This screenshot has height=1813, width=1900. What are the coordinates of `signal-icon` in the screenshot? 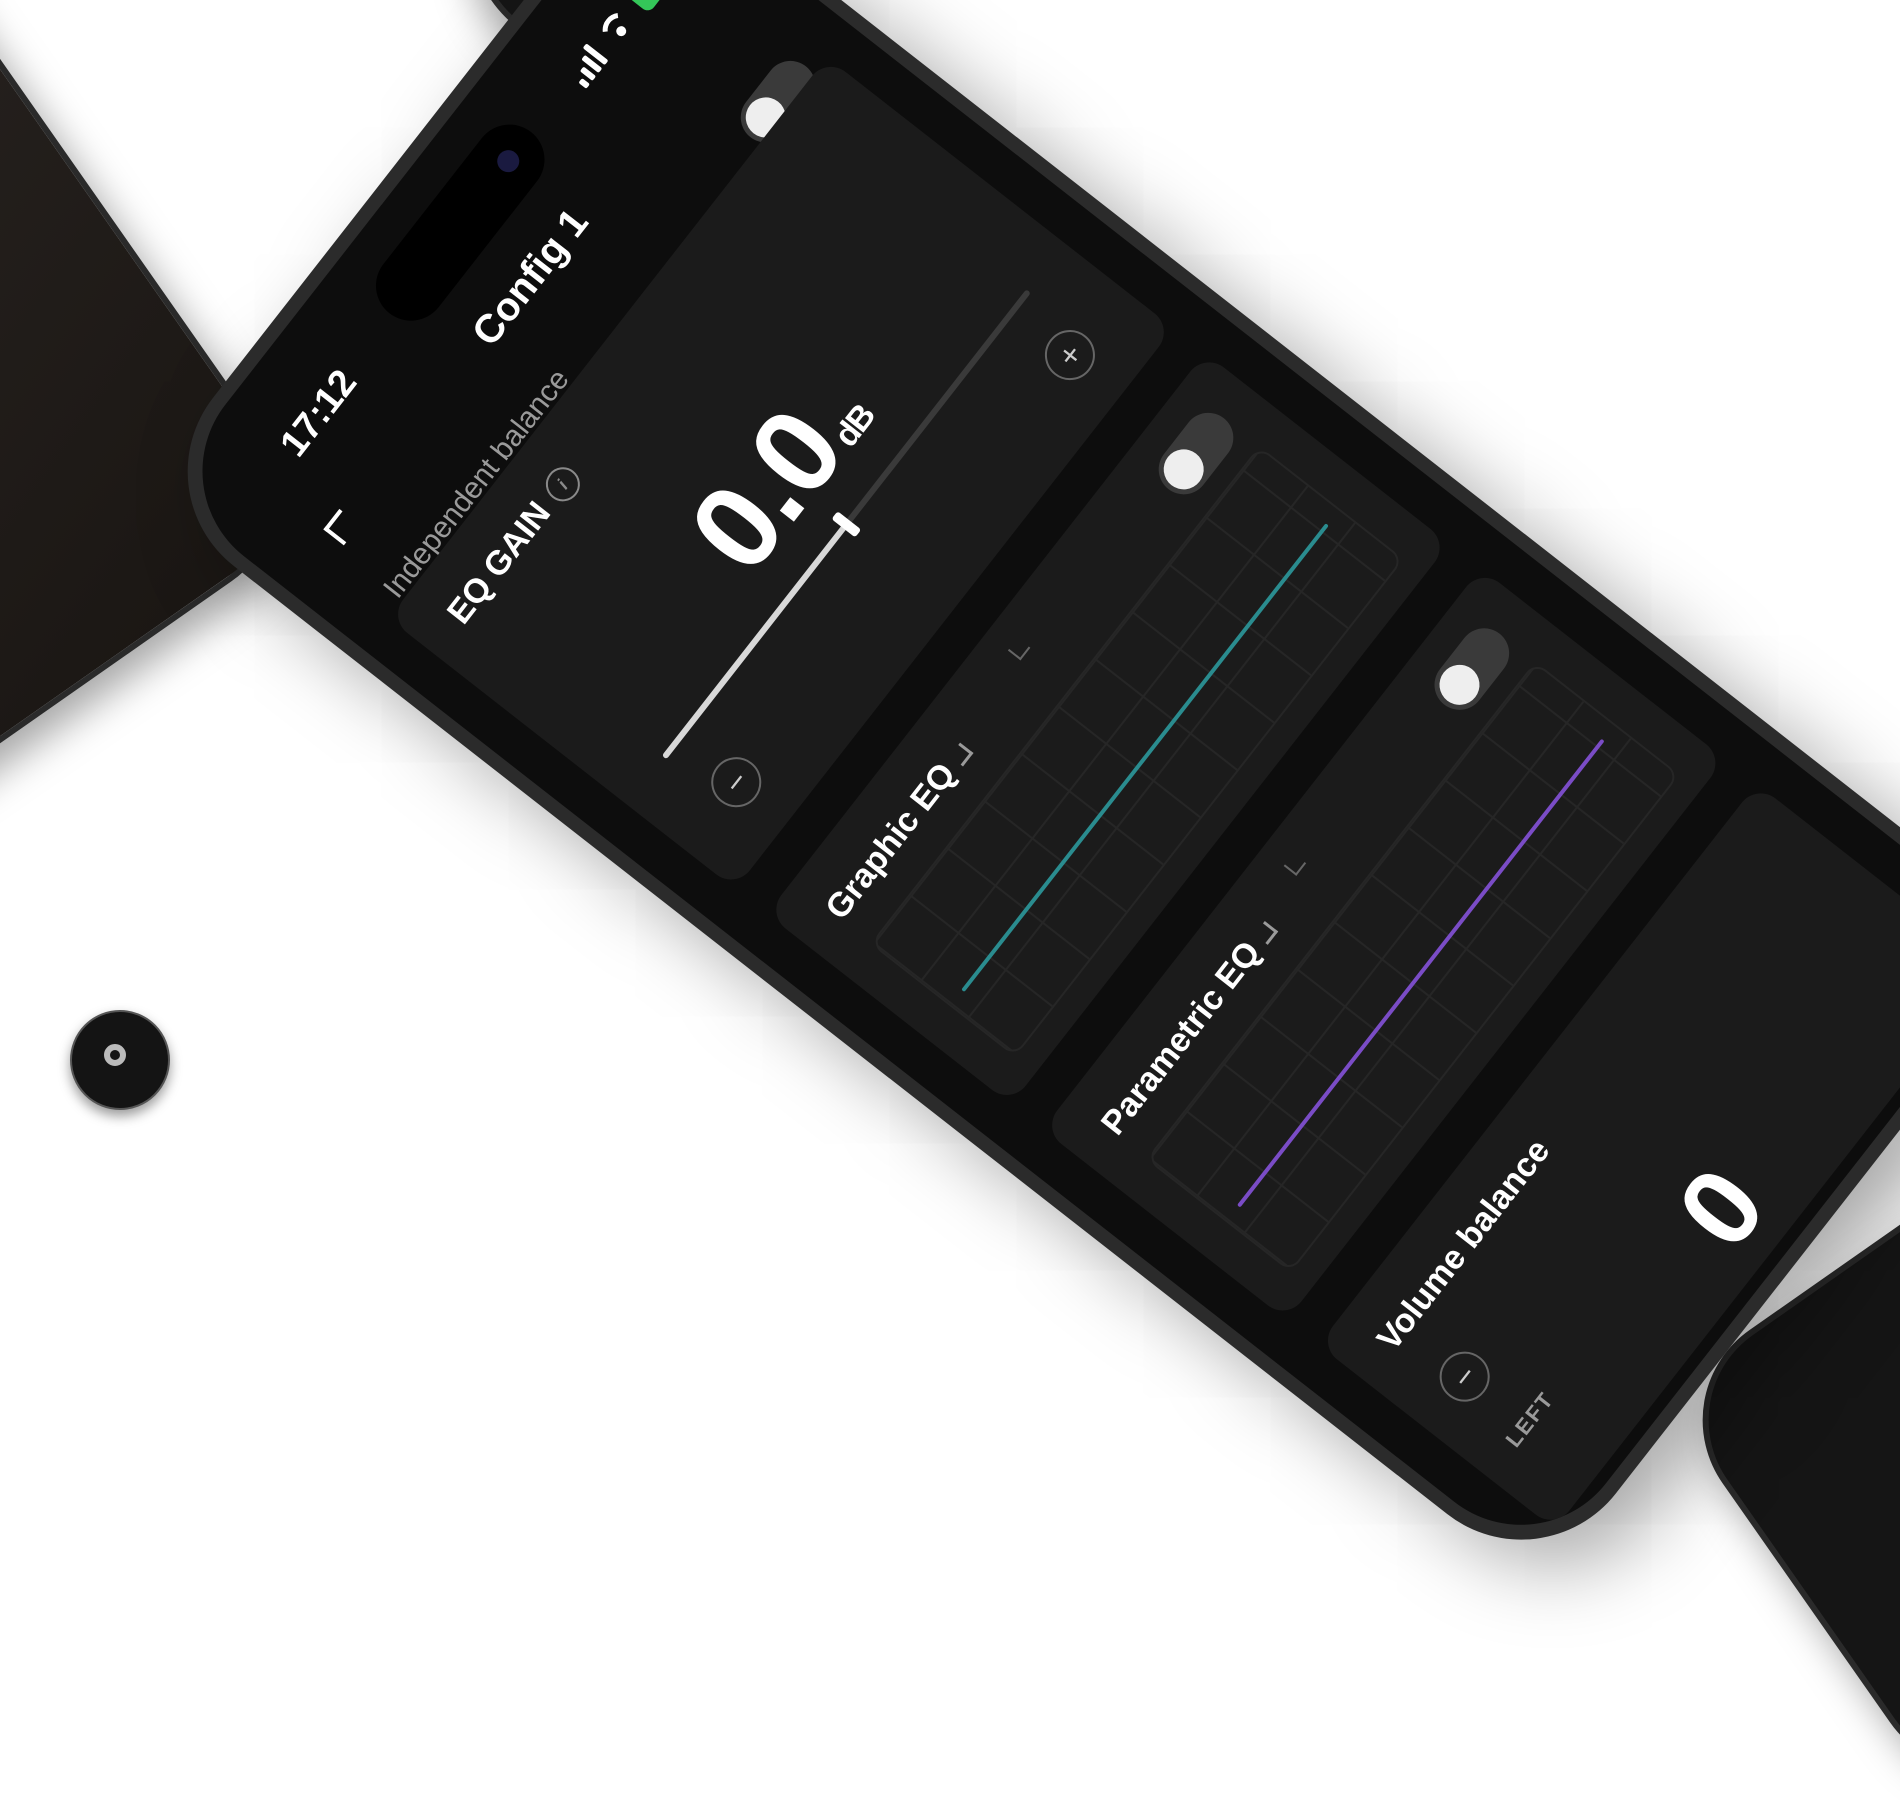 It's located at (586, 65).